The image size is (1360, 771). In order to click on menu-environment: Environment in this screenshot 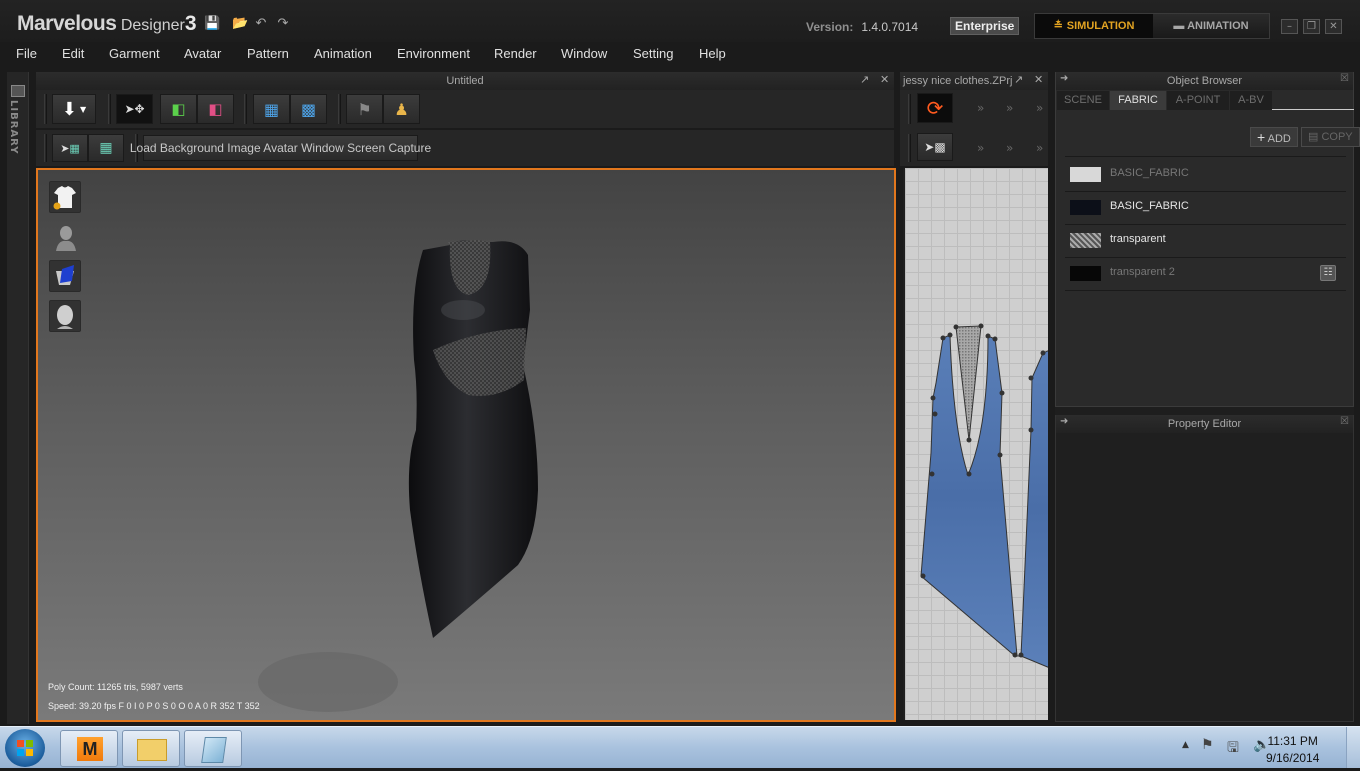, I will do `click(433, 53)`.